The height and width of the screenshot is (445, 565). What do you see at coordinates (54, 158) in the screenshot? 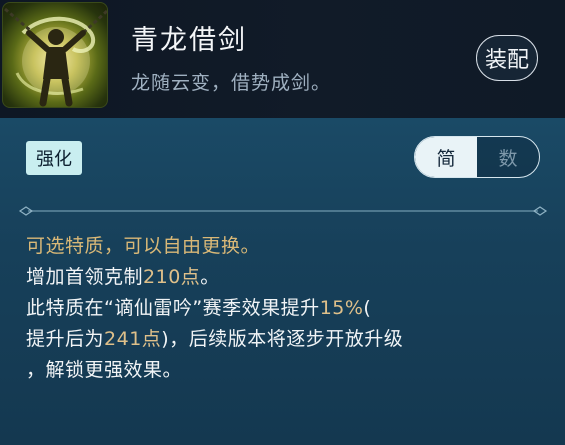
I see `enhance-tab: 强化` at bounding box center [54, 158].